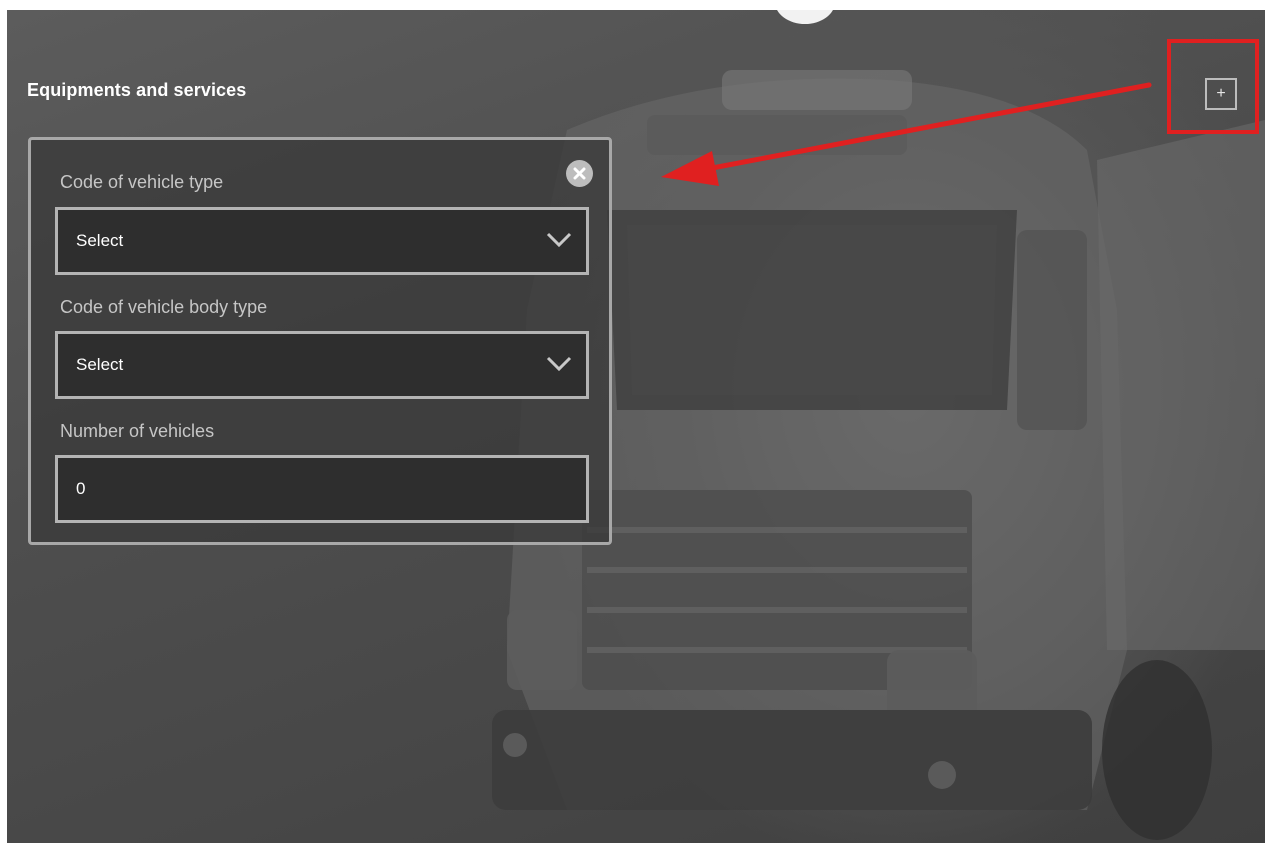 The height and width of the screenshot is (843, 1265). Describe the element at coordinates (137, 90) in the screenshot. I see `section-title: Equipments and services` at that location.